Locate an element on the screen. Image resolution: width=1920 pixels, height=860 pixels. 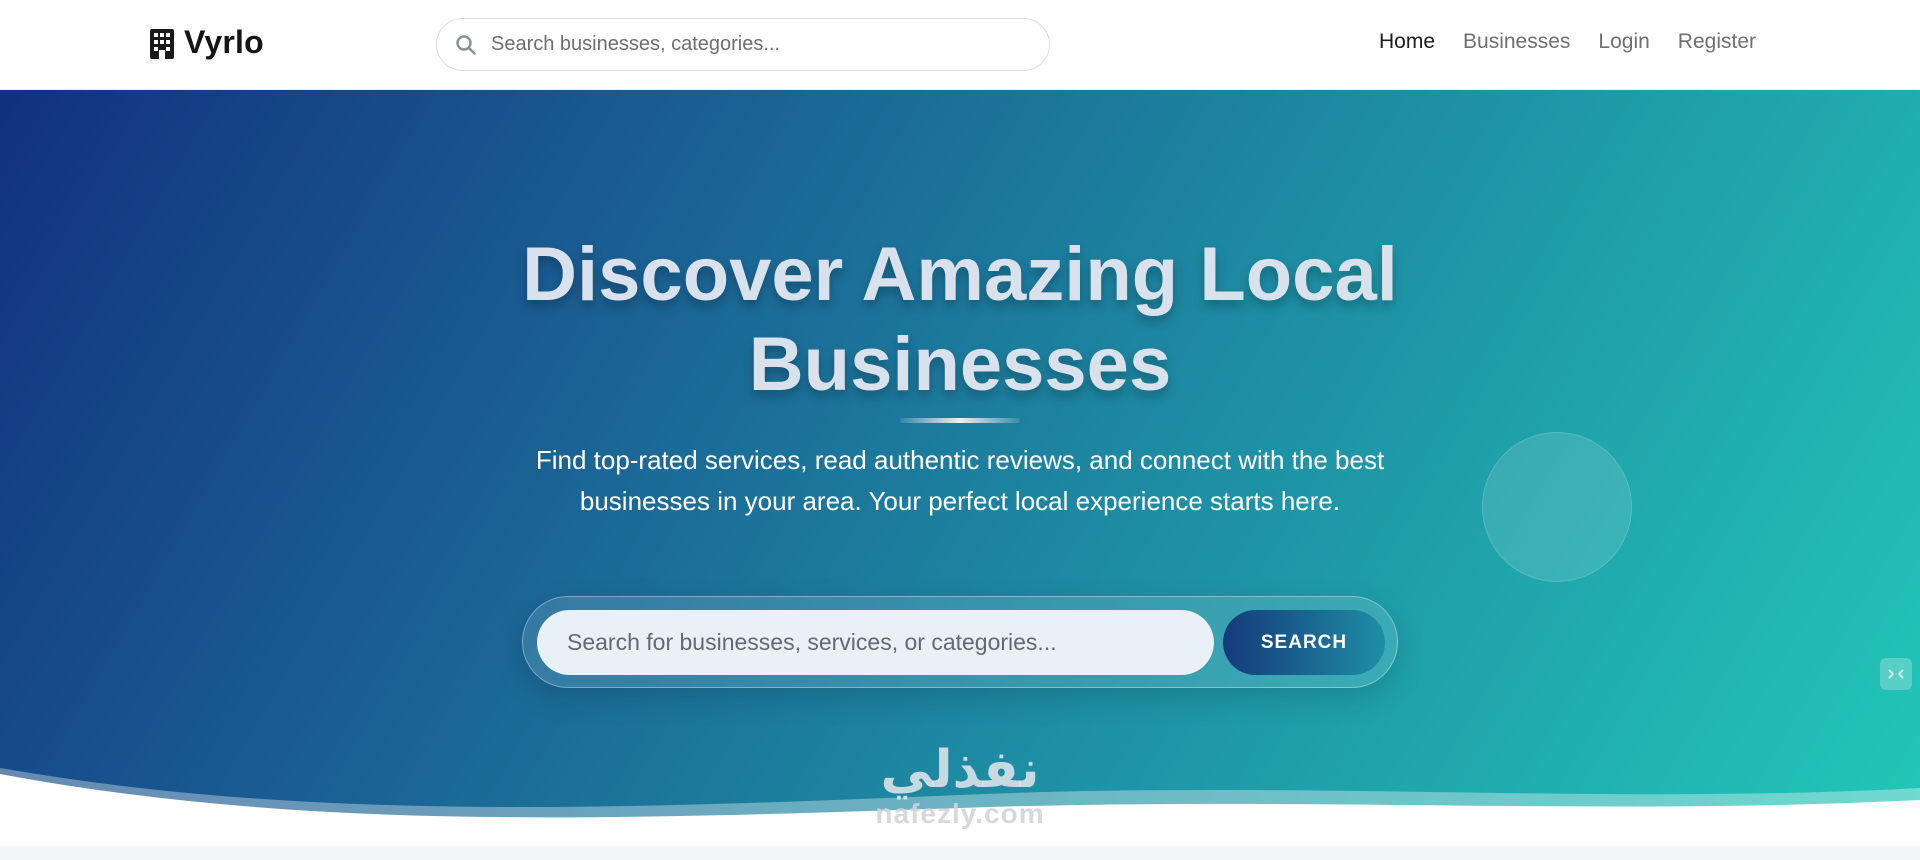
nav-register: Register is located at coordinates (1717, 42).